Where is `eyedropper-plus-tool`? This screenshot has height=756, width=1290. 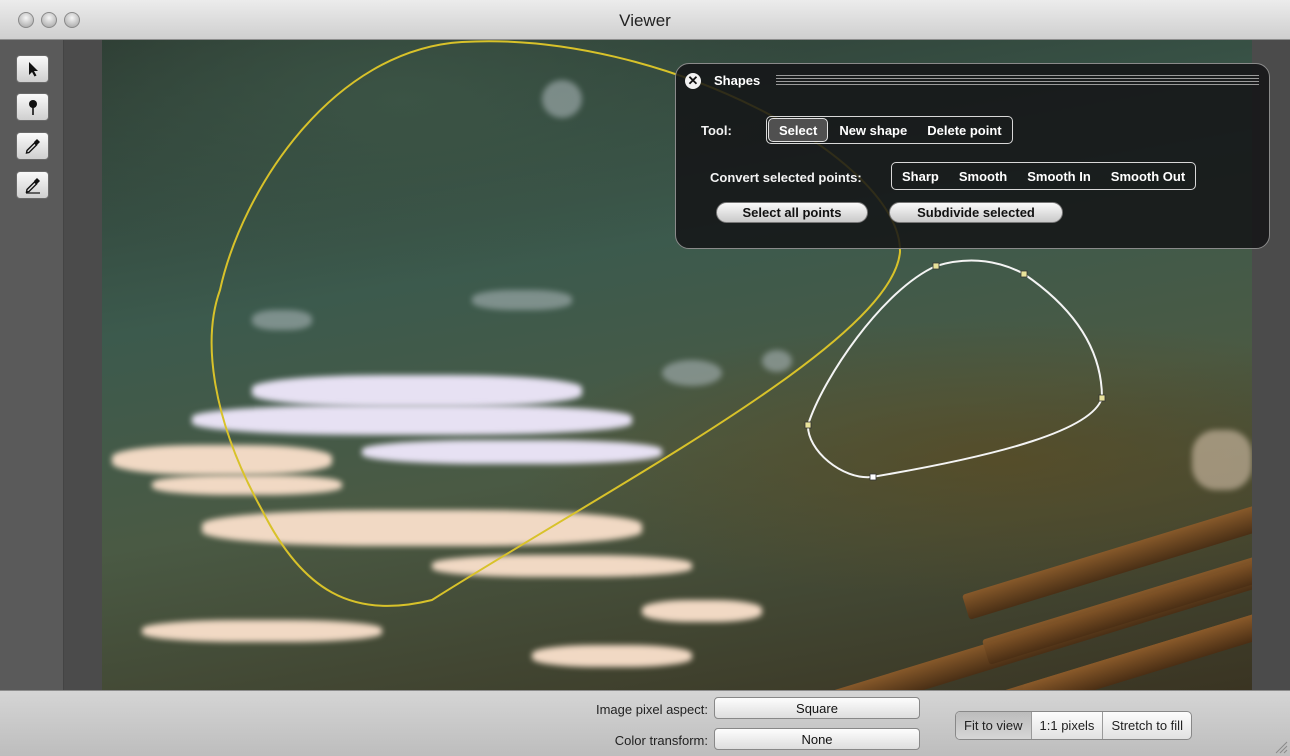
eyedropper-plus-tool is located at coordinates (32, 185).